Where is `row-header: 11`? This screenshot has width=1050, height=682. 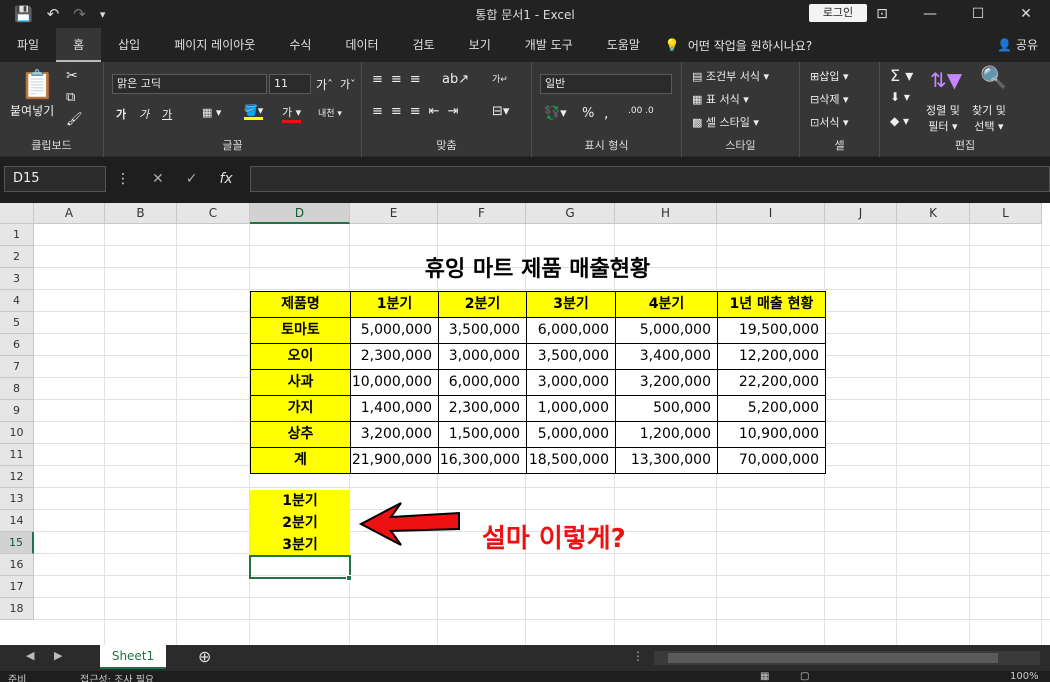
row-header: 11 is located at coordinates (17, 455).